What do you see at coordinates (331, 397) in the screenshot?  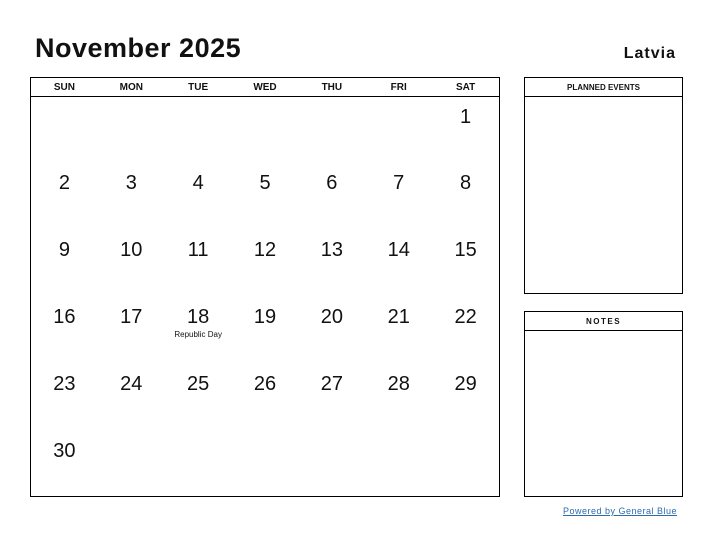 I see `day-cell: 27` at bounding box center [331, 397].